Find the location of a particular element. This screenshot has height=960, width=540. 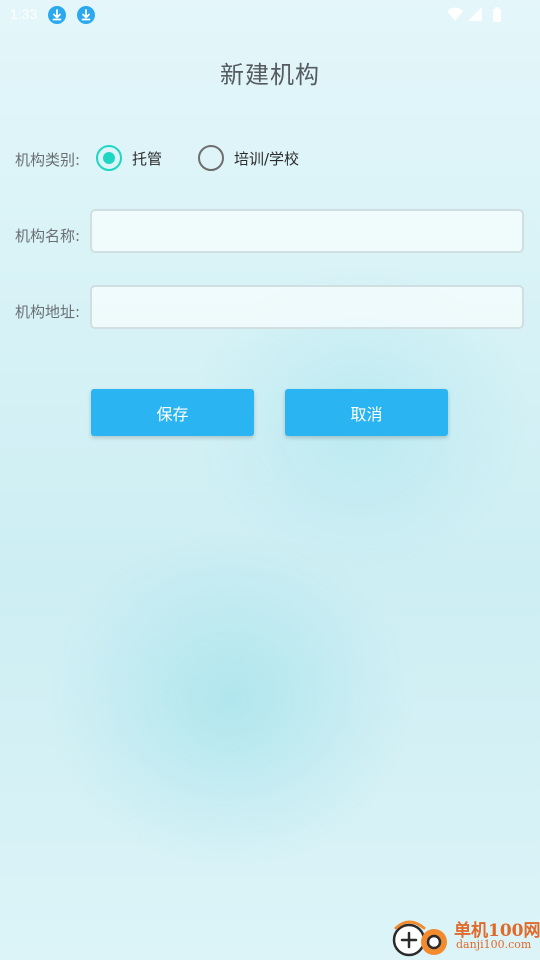

system-icons is located at coordinates (477, 15).